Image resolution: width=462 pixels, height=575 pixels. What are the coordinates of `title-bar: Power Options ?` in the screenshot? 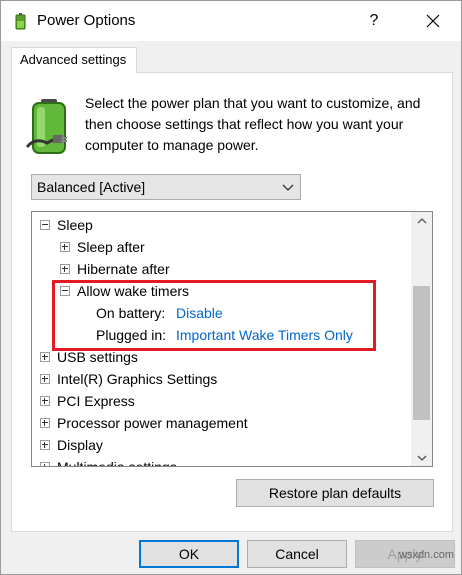 It's located at (231, 21).